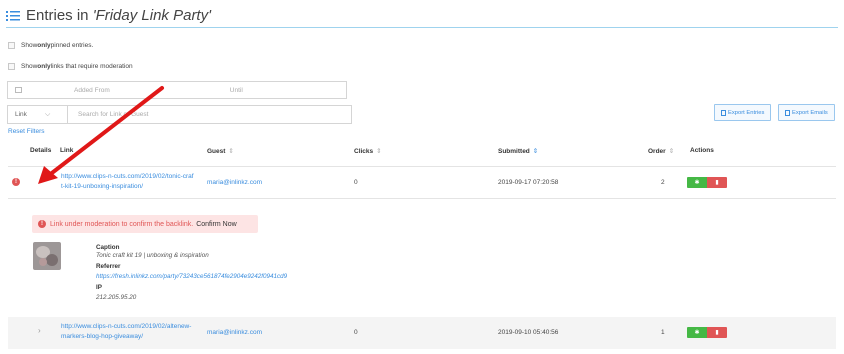 The width and height of the screenshot is (844, 354). What do you see at coordinates (528, 182) in the screenshot?
I see `submitted-value: 2019-09-17 07:20:58` at bounding box center [528, 182].